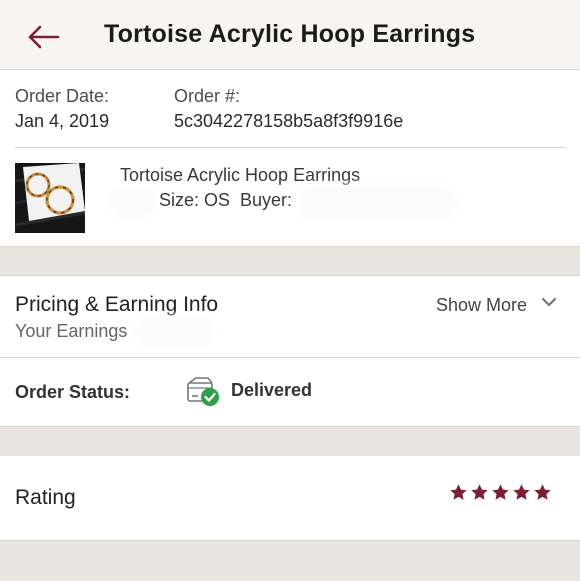  I want to click on product-thumbnail, so click(50, 198).